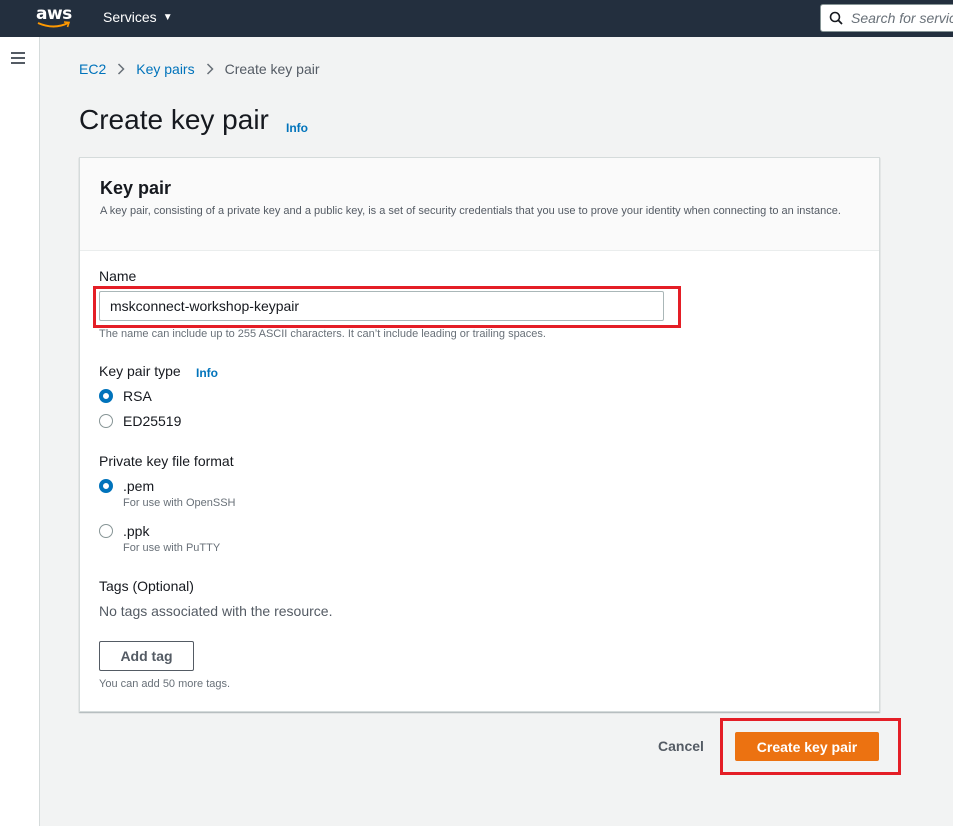  I want to click on tags-empty-text: No tags associated with the resource., so click(216, 611).